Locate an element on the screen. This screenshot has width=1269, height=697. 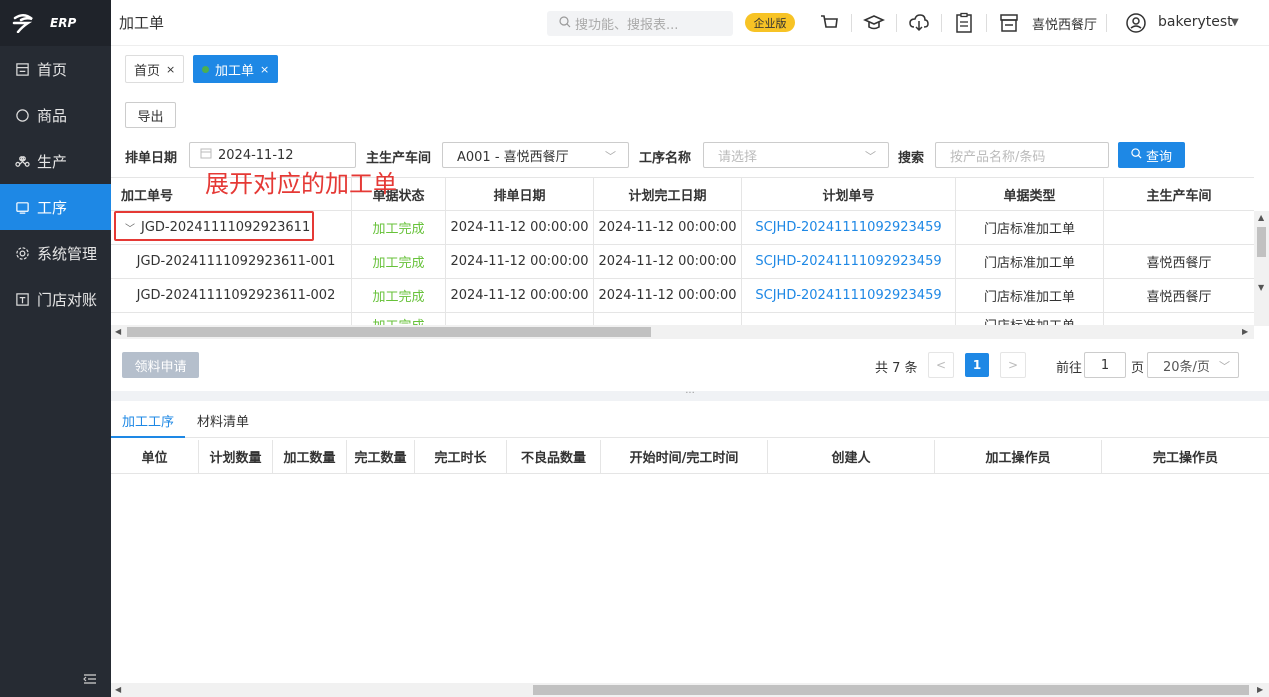
sidebar-item-process: 工序 is located at coordinates (55, 207).